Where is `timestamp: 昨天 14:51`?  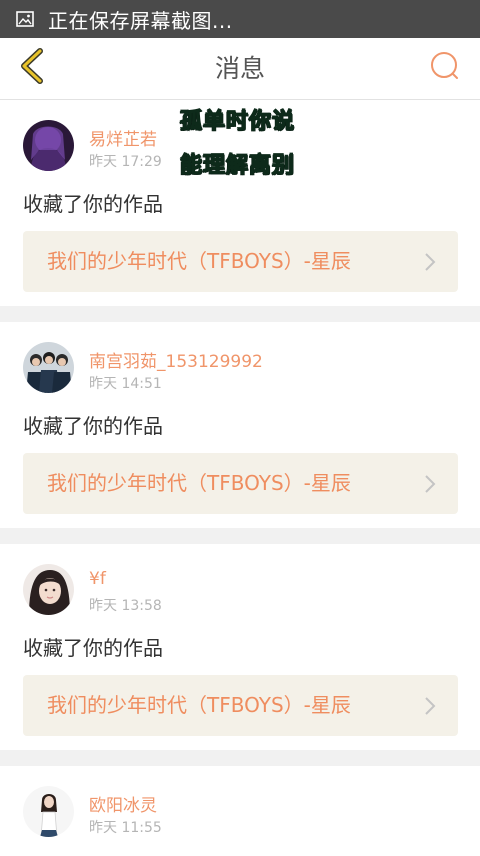 timestamp: 昨天 14:51 is located at coordinates (125, 384).